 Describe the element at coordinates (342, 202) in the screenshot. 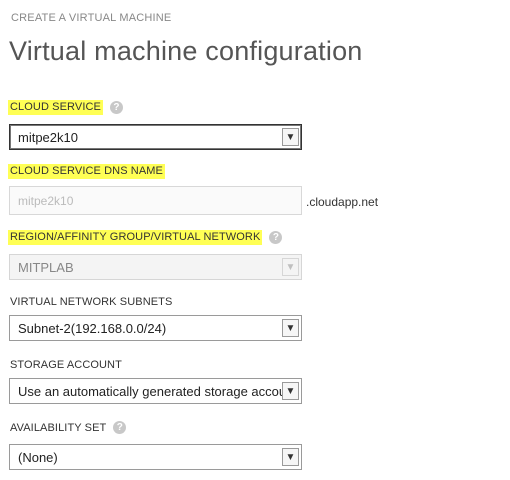

I see `dns-suffix: .cloudapp.net` at that location.